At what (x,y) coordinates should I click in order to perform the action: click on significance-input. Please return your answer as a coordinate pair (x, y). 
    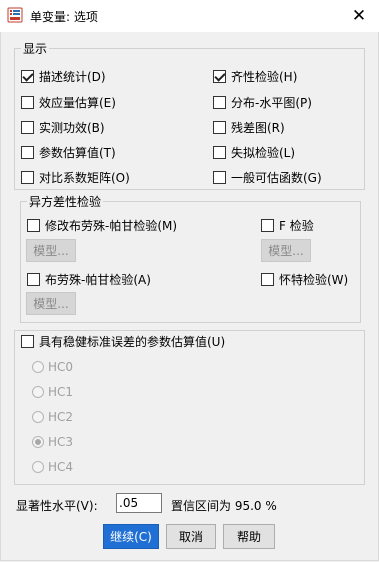
    Looking at the image, I should click on (139, 503).